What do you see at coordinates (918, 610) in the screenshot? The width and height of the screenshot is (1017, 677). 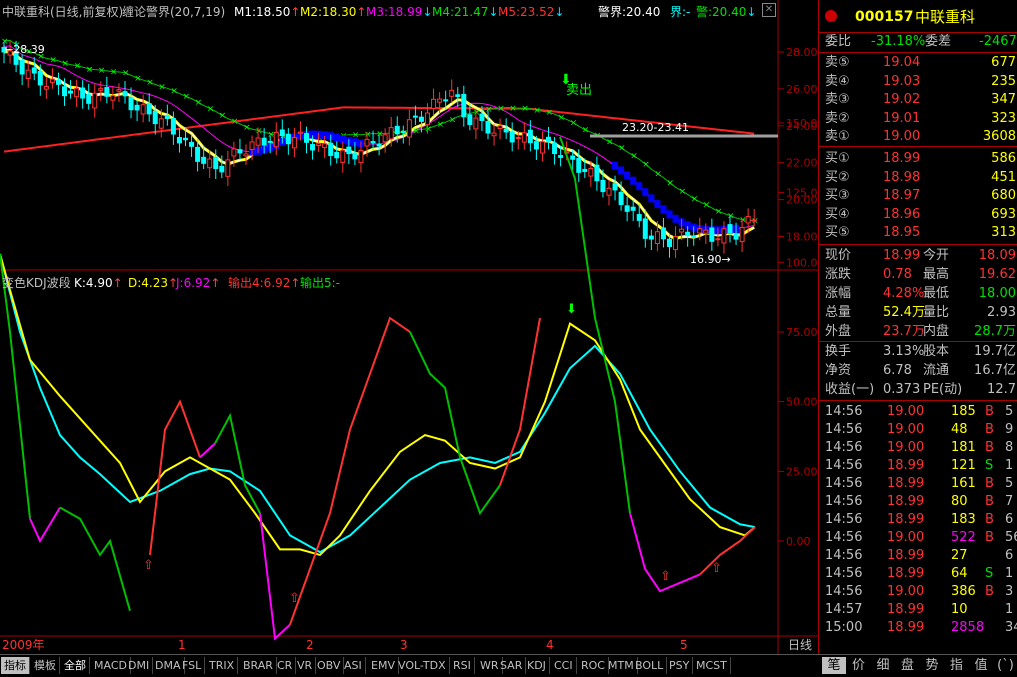 I see `tick-row: 14:5718.99101` at bounding box center [918, 610].